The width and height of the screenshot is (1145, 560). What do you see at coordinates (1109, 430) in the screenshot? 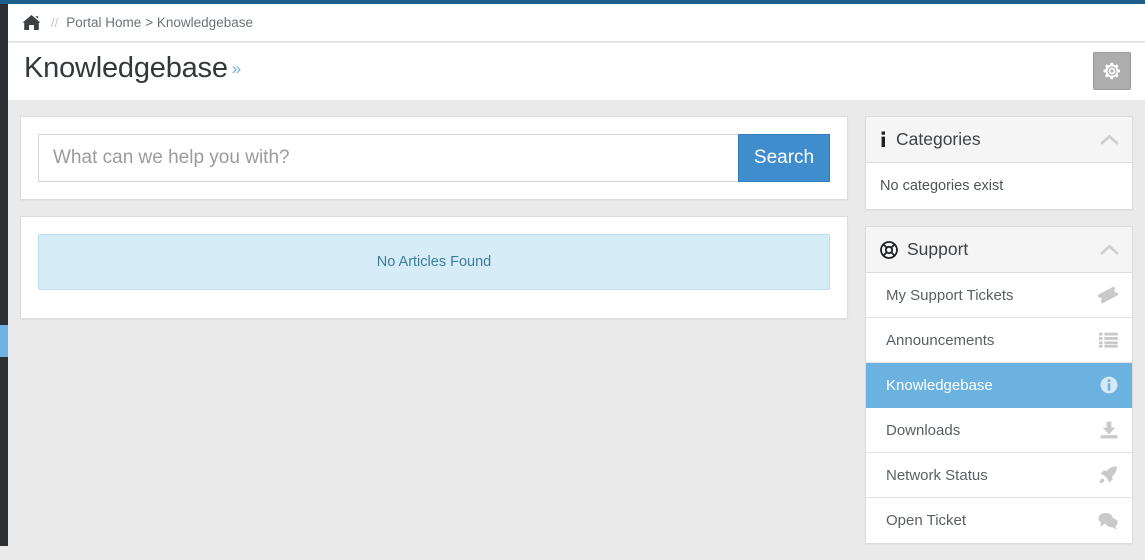
I see `download-icon` at bounding box center [1109, 430].